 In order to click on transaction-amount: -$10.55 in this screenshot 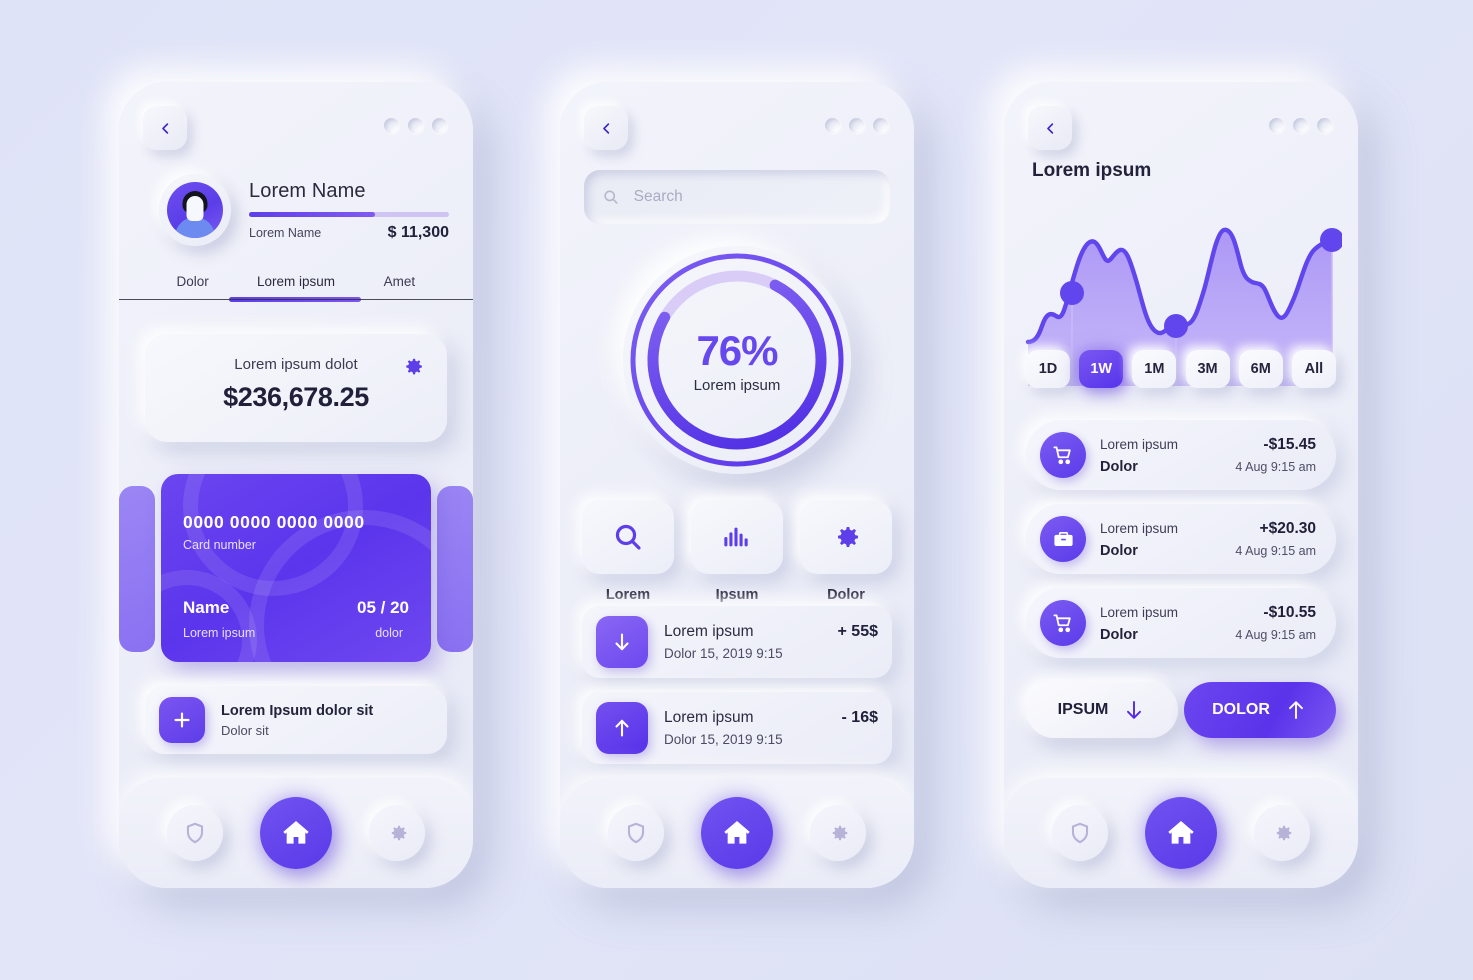, I will do `click(1289, 612)`.